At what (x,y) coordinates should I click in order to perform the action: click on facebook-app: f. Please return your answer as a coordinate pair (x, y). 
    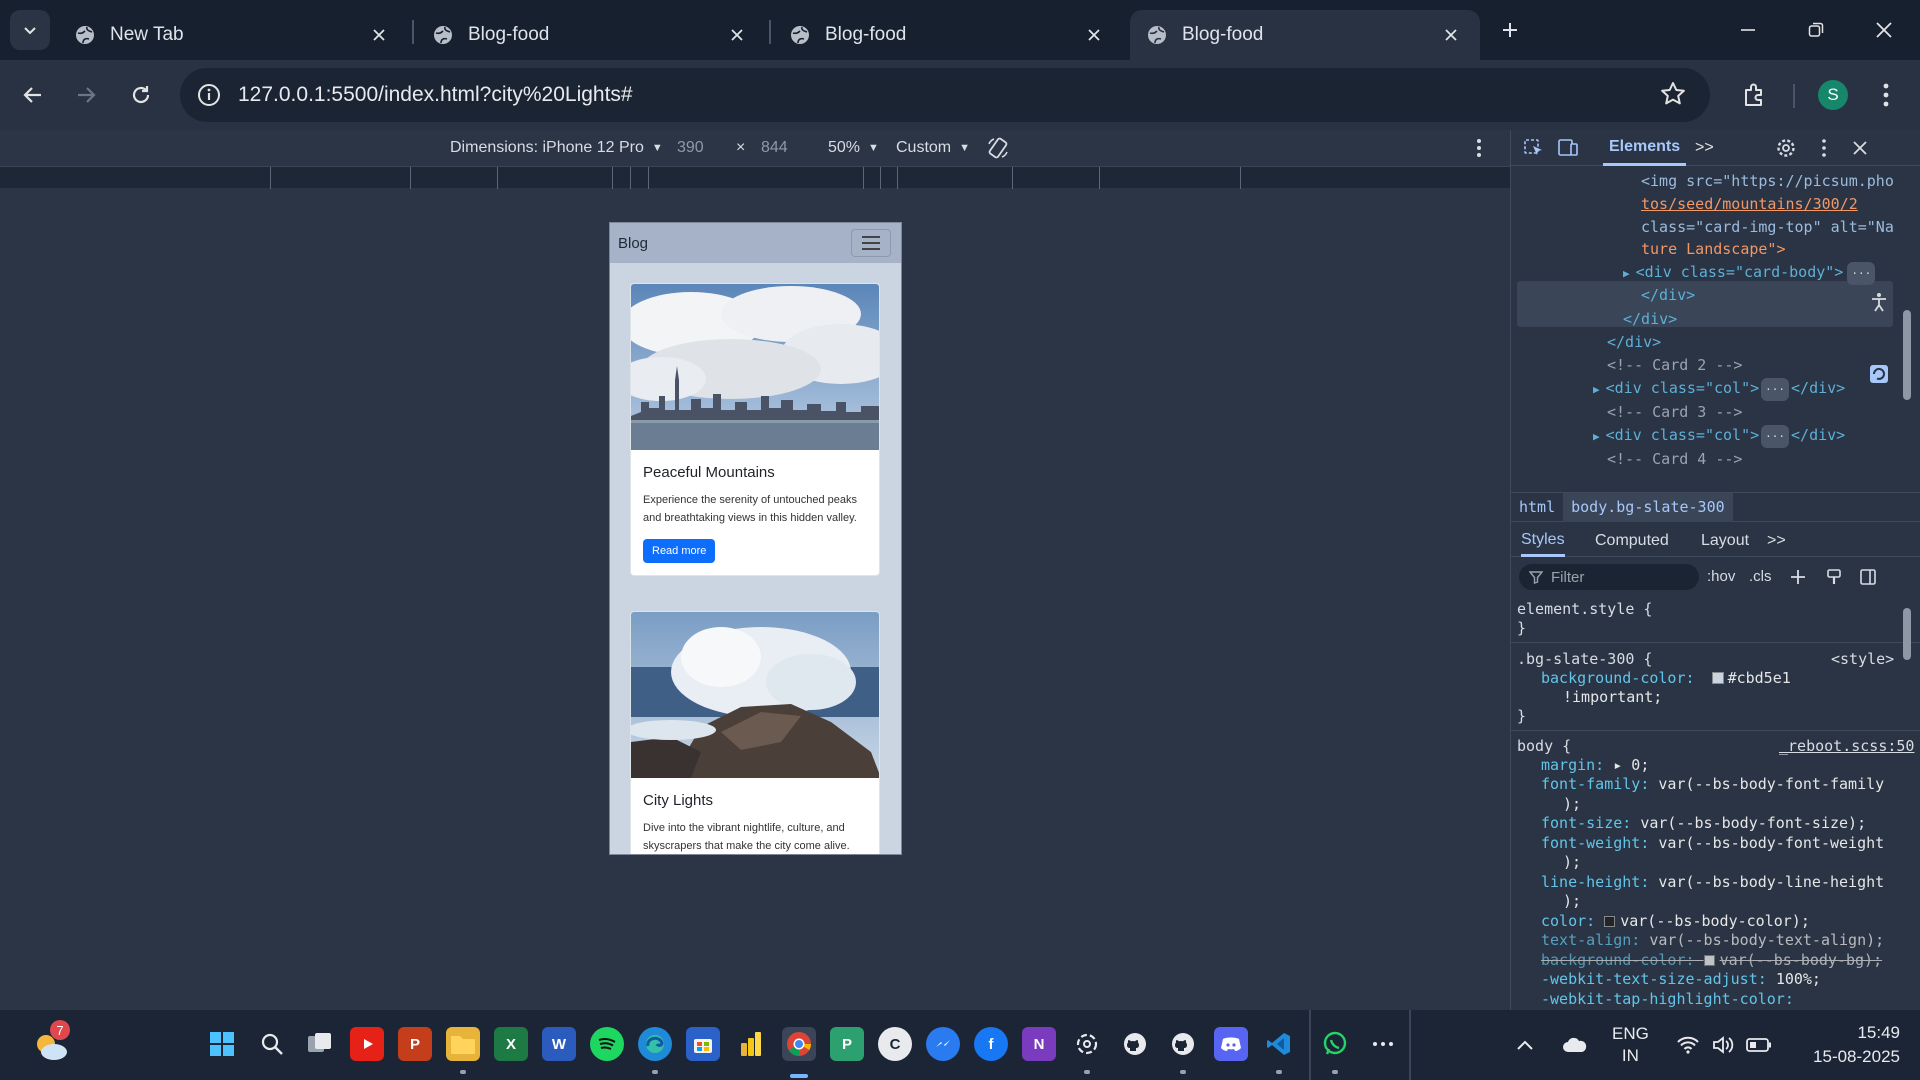
    Looking at the image, I should click on (991, 1044).